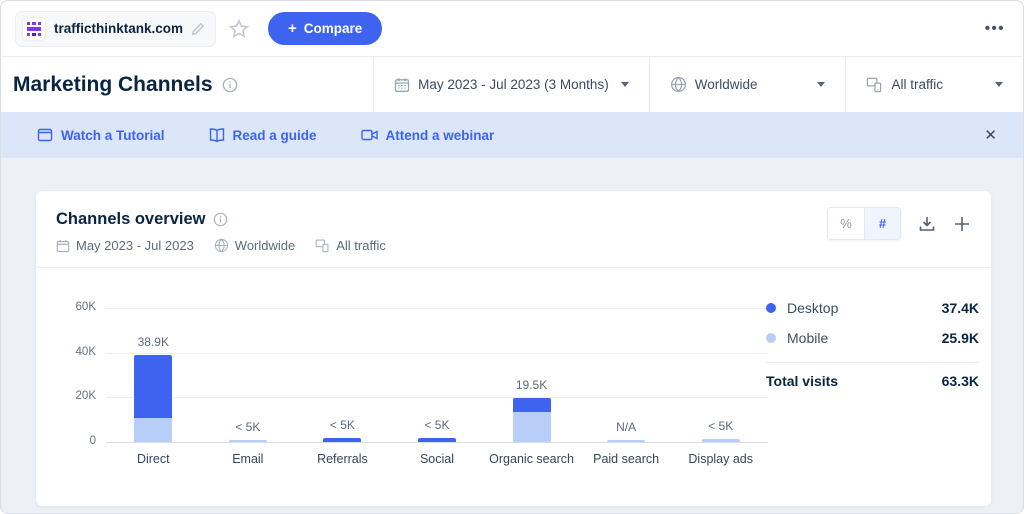 The image size is (1024, 514). What do you see at coordinates (960, 381) in the screenshot?
I see `total-visits-value: 63.3K` at bounding box center [960, 381].